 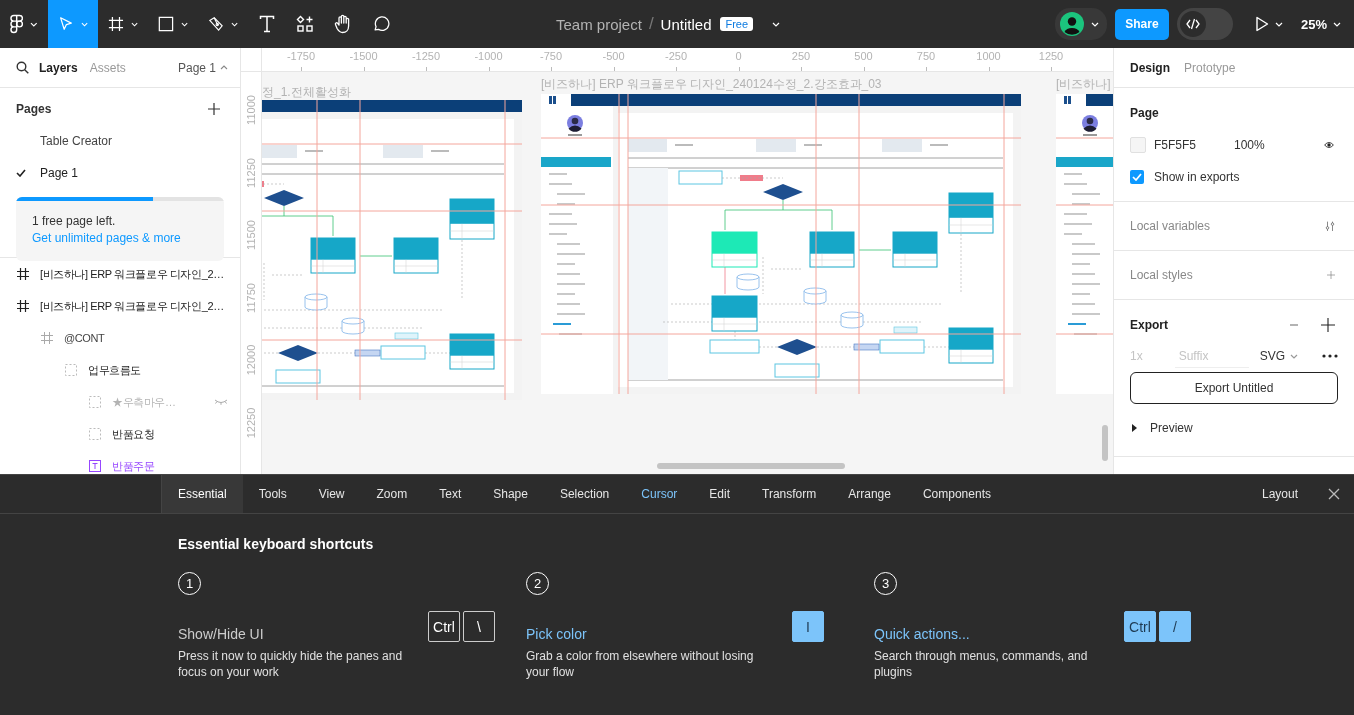 What do you see at coordinates (58, 67) in the screenshot?
I see `panel-tab: Layers` at bounding box center [58, 67].